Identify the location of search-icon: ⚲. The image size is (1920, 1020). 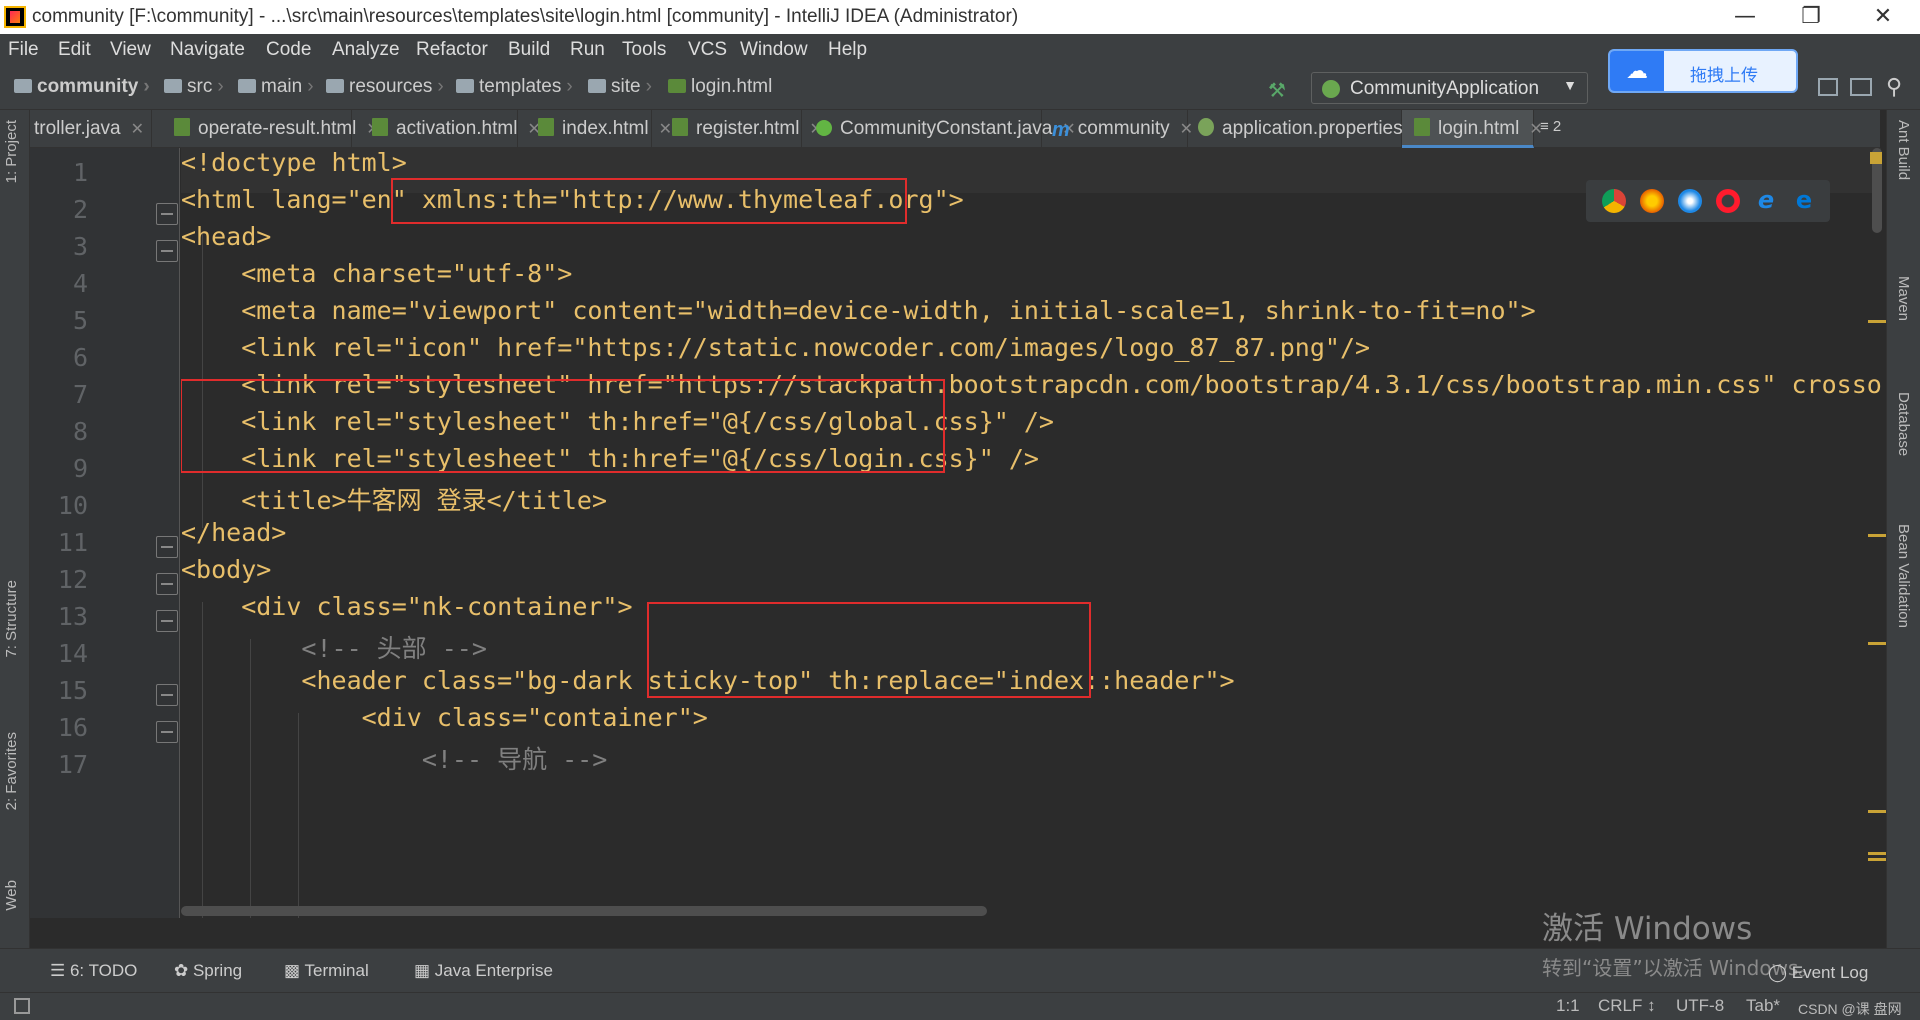
(1894, 87).